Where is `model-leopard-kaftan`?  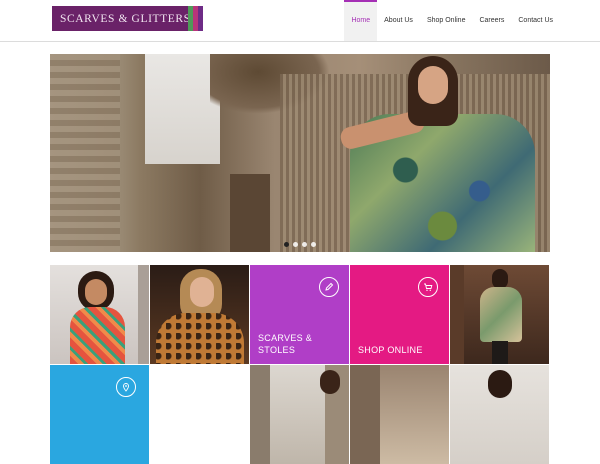
model-leopard-kaftan is located at coordinates (200, 338).